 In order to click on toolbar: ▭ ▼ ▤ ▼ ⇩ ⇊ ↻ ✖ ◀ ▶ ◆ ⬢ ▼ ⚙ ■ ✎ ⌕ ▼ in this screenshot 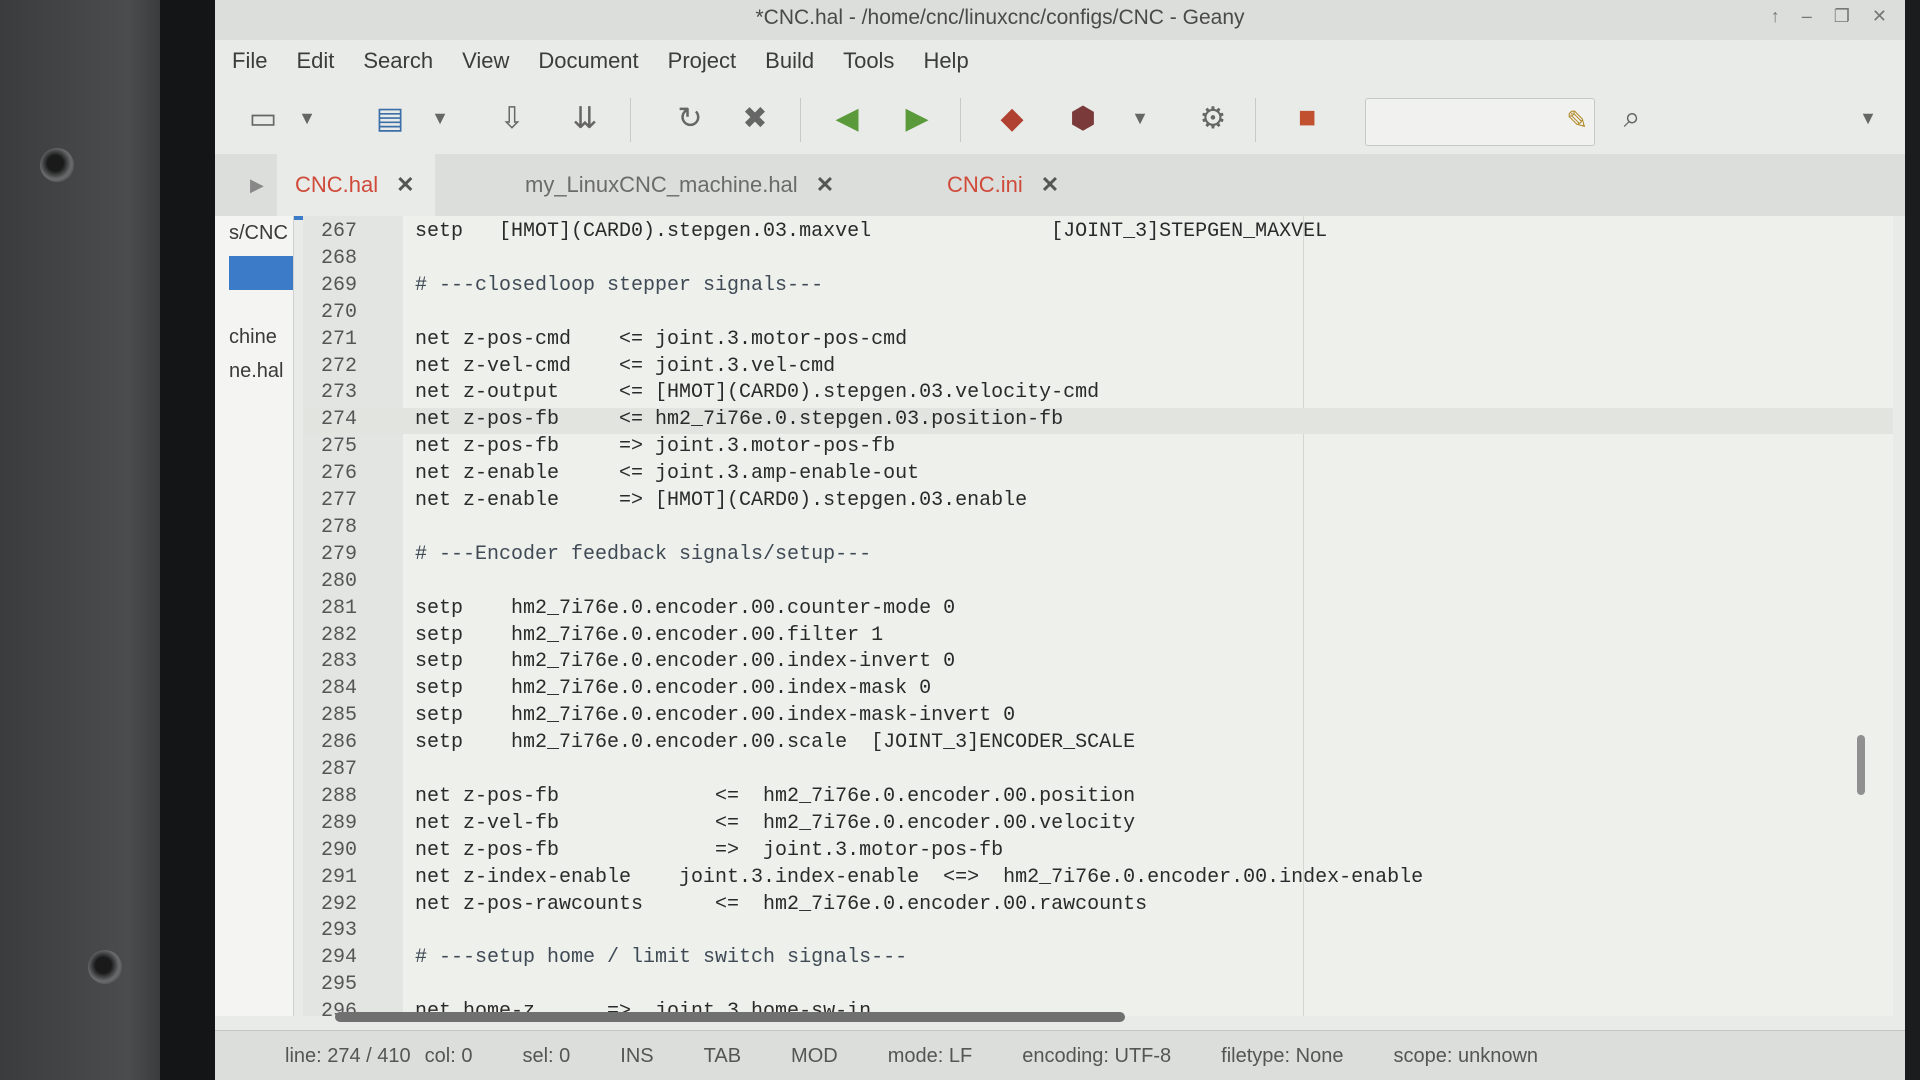, I will do `click(1060, 121)`.